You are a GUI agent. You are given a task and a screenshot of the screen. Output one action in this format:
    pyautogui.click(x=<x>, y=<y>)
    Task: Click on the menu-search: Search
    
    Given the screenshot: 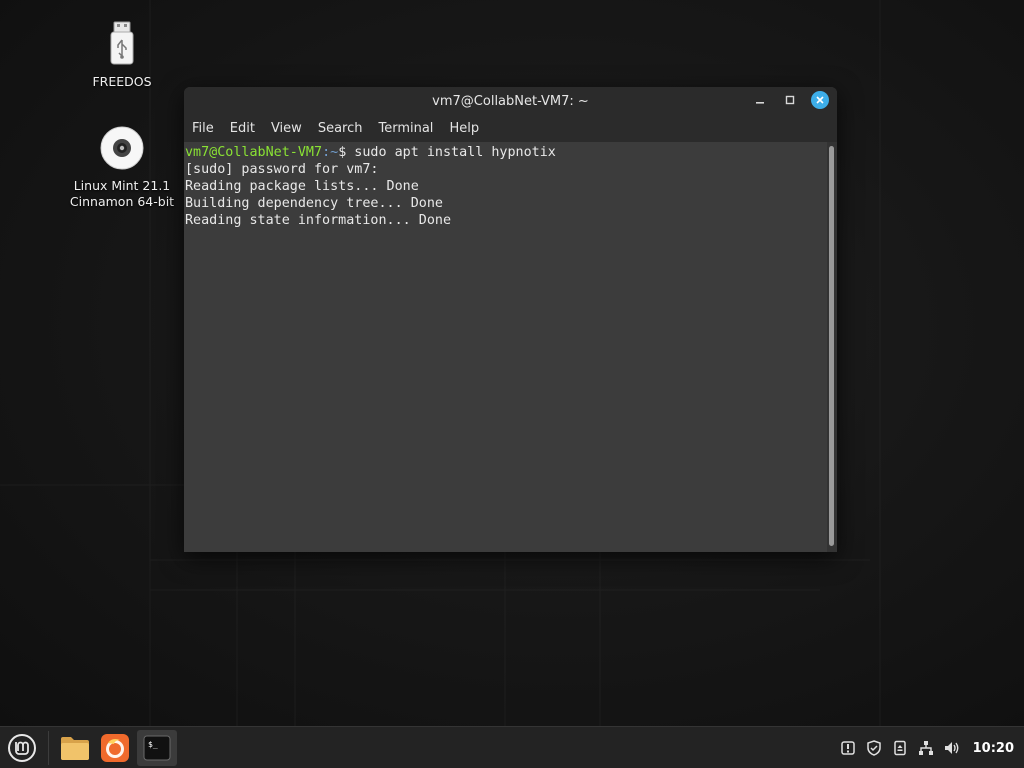 What is the action you would take?
    pyautogui.click(x=340, y=128)
    